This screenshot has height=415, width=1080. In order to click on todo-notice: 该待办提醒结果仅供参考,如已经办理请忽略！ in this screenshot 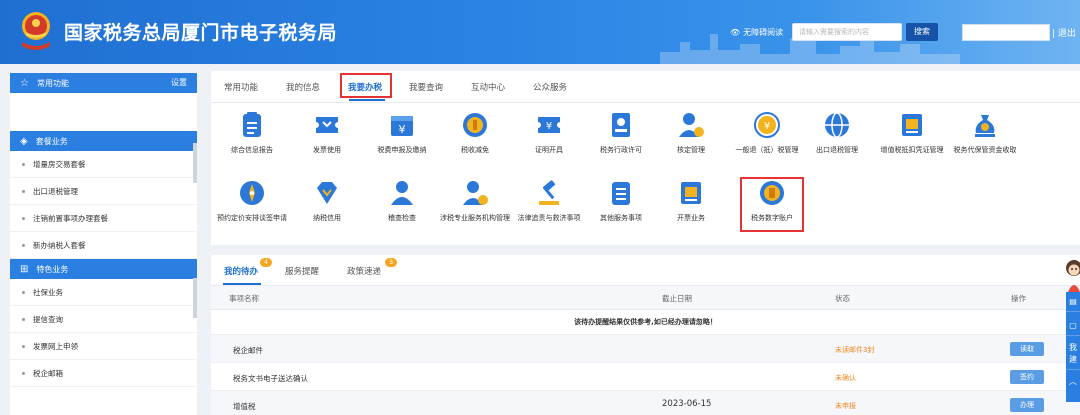, I will do `click(645, 322)`.